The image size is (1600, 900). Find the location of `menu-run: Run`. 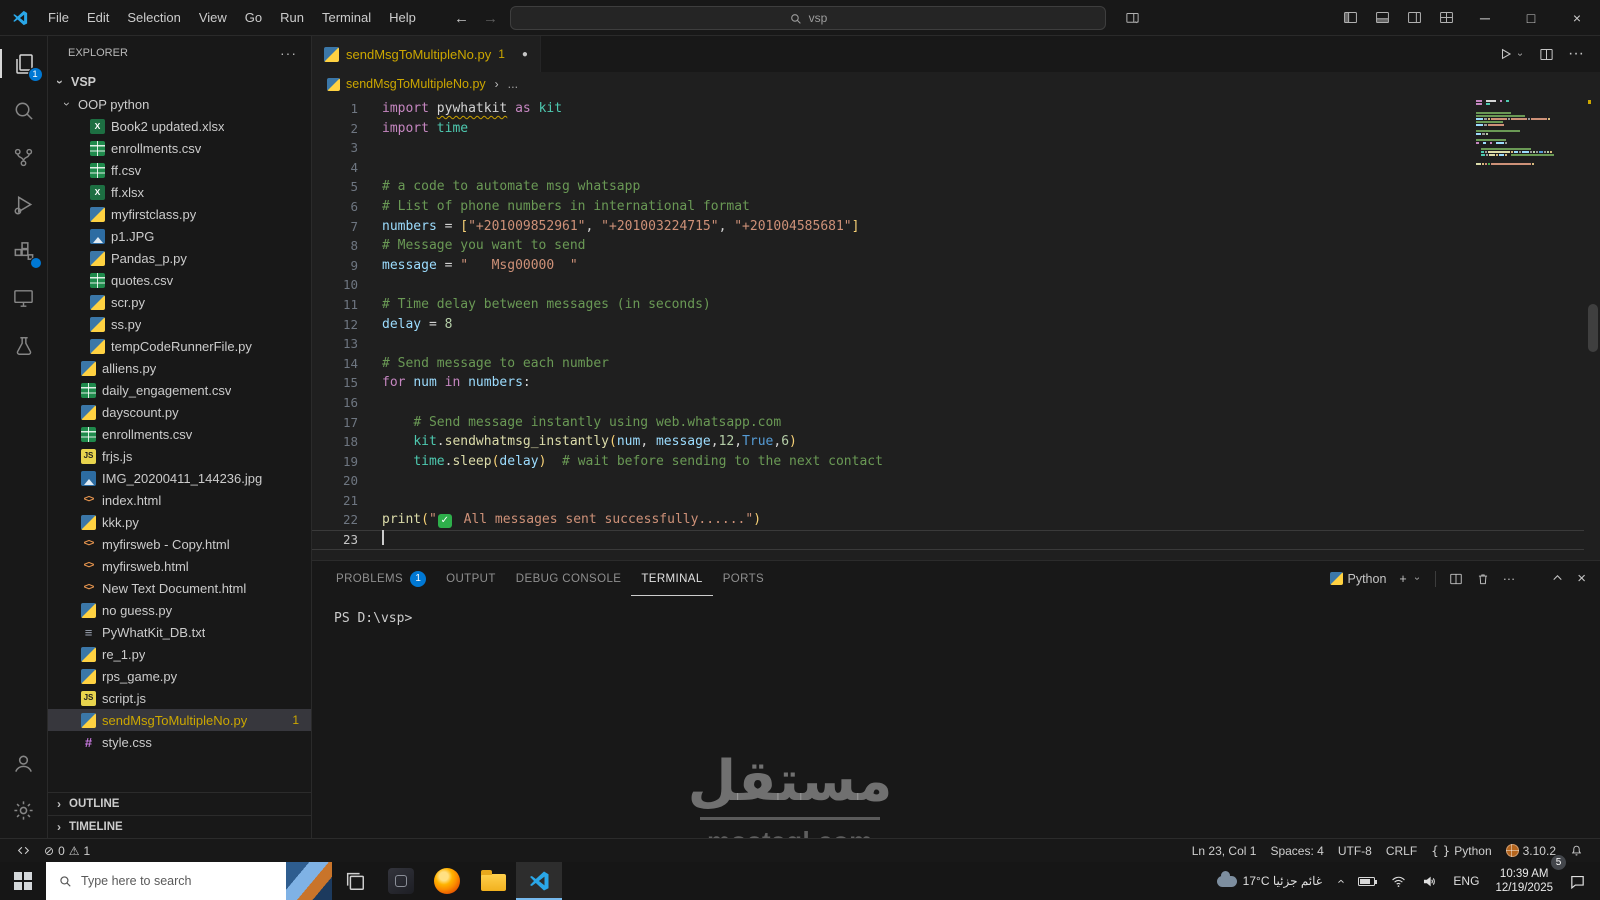

menu-run: Run is located at coordinates (292, 18).